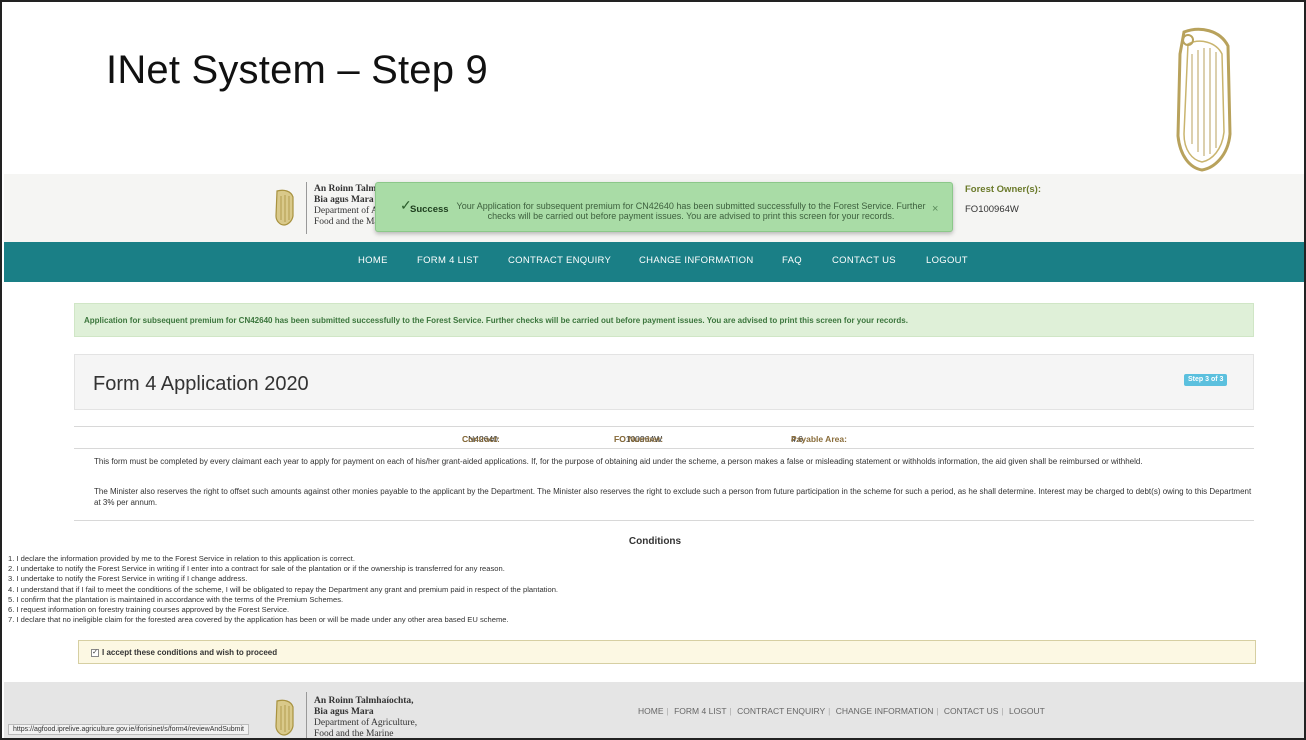 This screenshot has height=740, width=1306. Describe the element at coordinates (297, 70) in the screenshot. I see `slide-title: INet System – Step 9` at that location.